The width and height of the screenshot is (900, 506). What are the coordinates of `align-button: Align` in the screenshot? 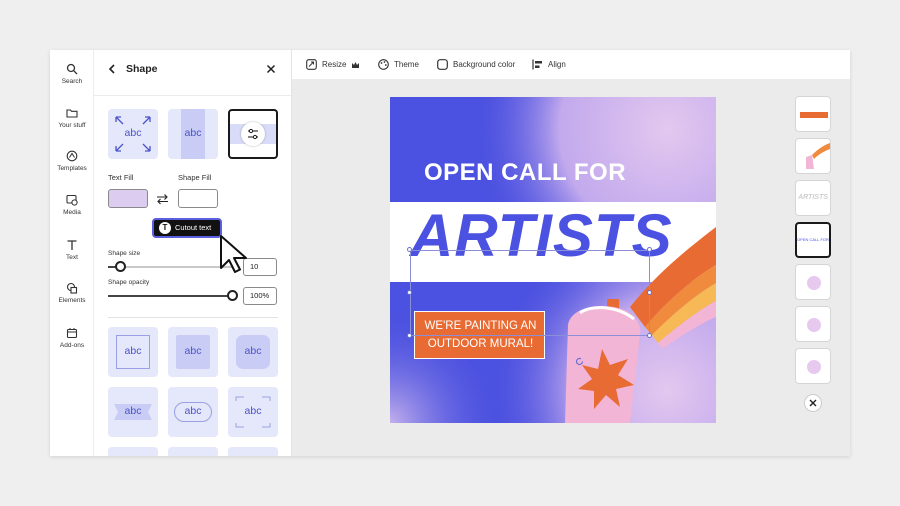 It's located at (552, 65).